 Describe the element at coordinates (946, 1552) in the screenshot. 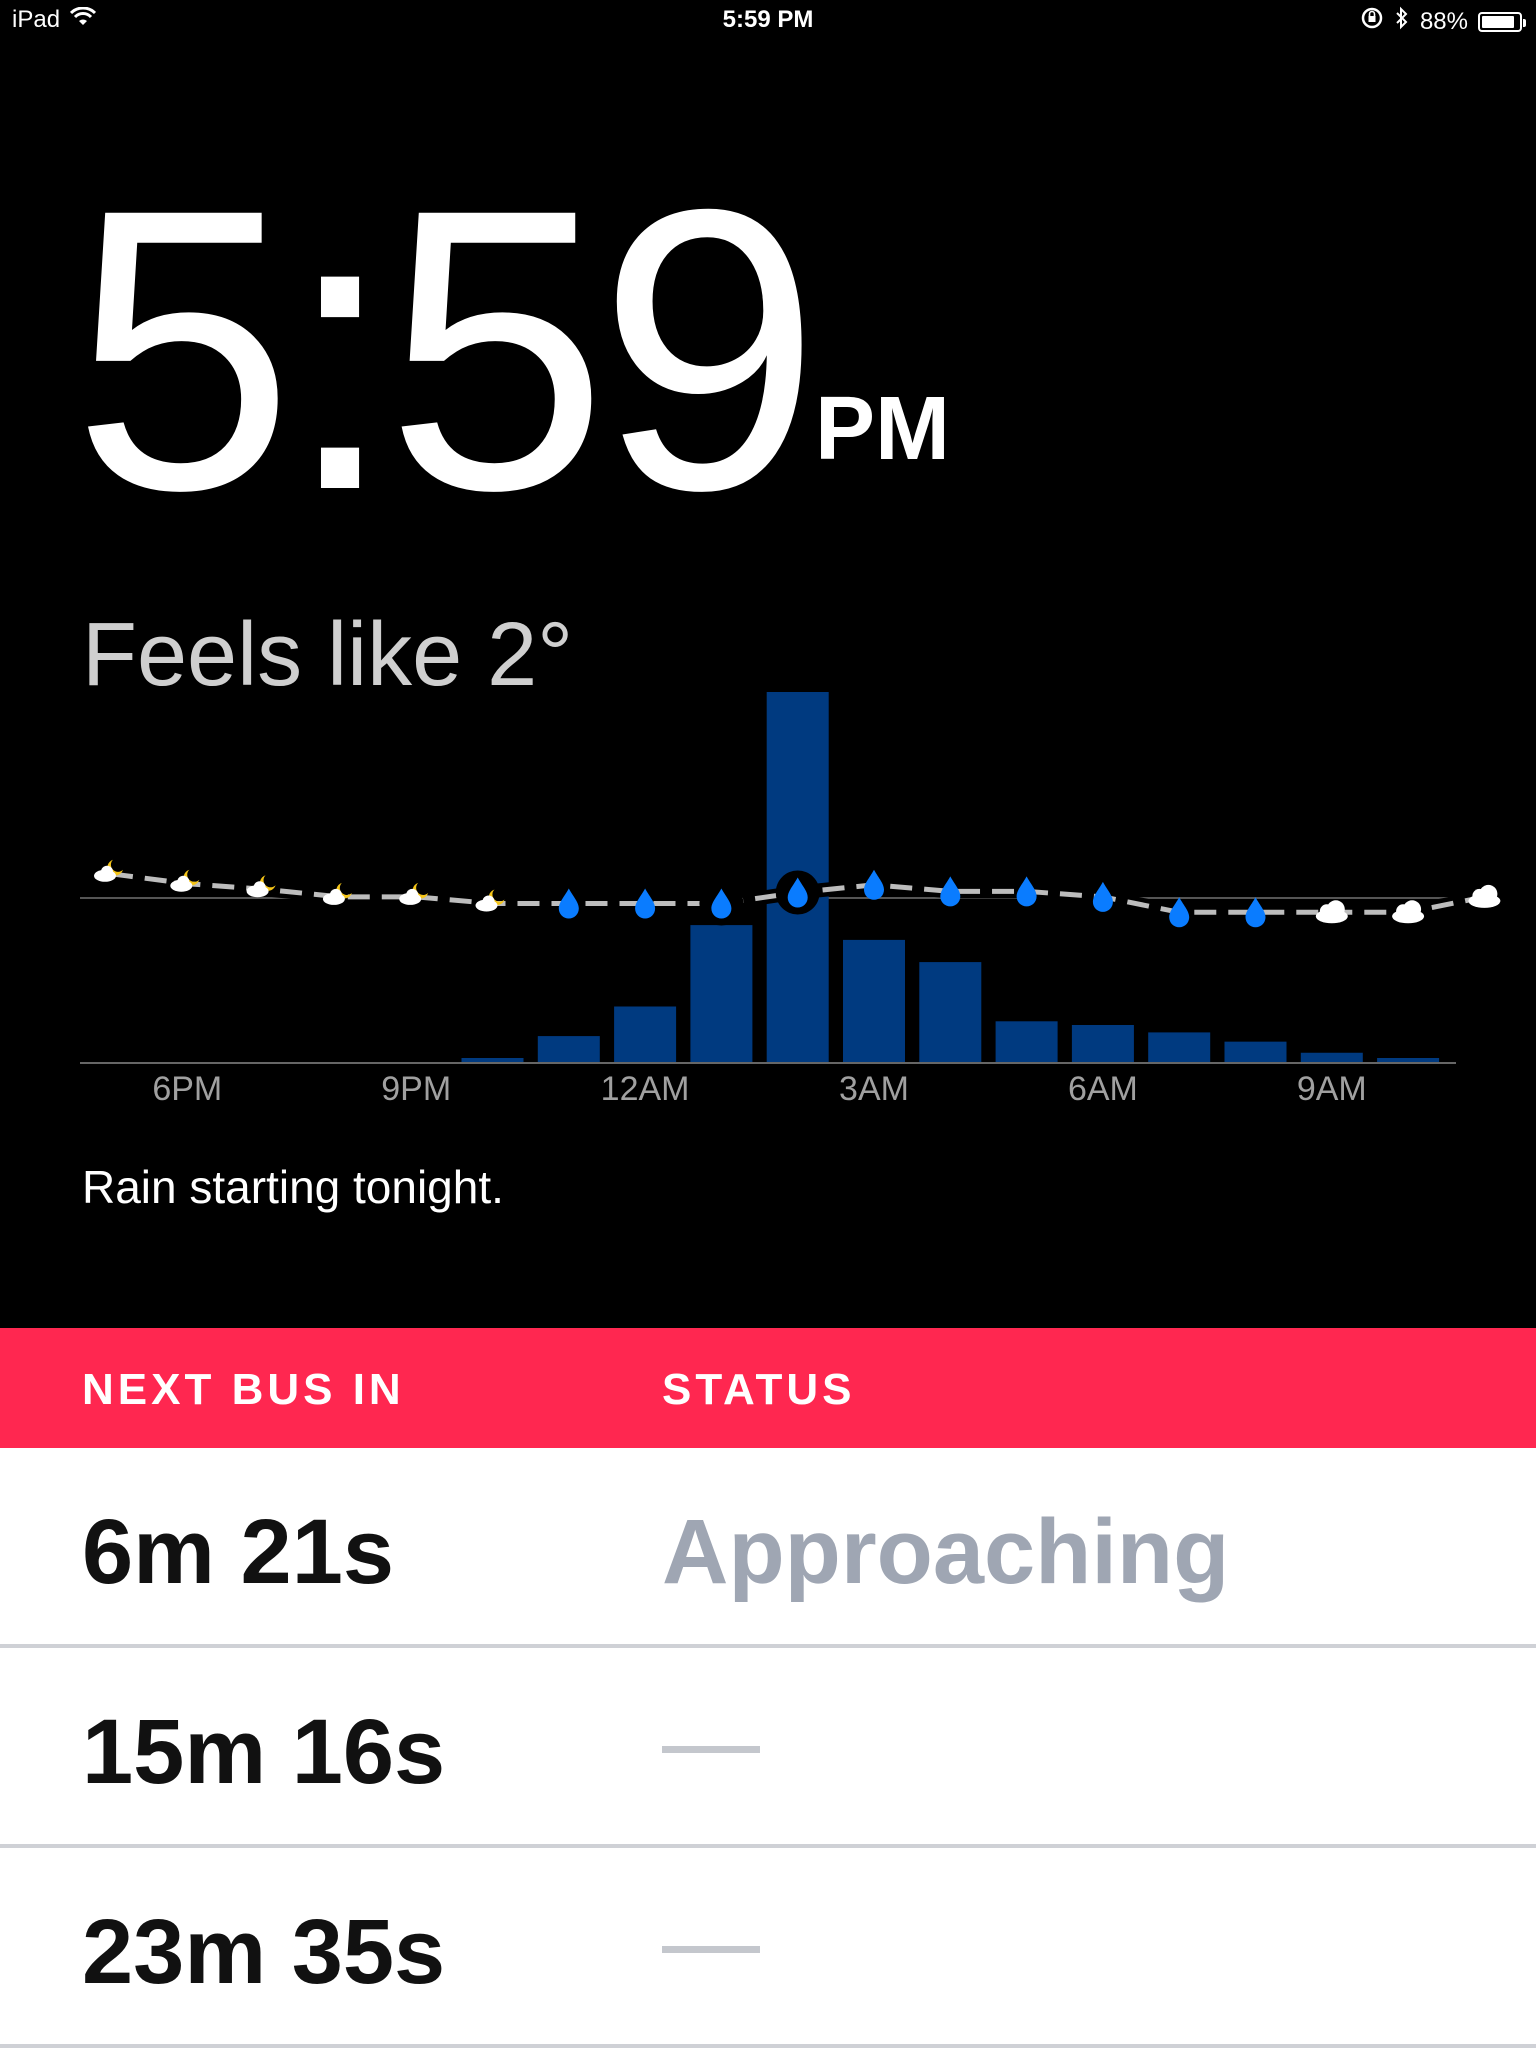

I see `bus-status: Approaching` at that location.